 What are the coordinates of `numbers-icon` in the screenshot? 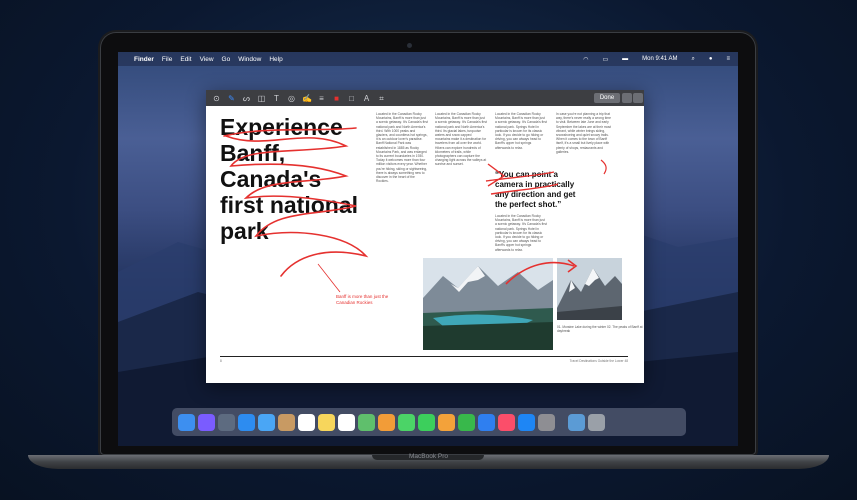 It's located at (466, 422).